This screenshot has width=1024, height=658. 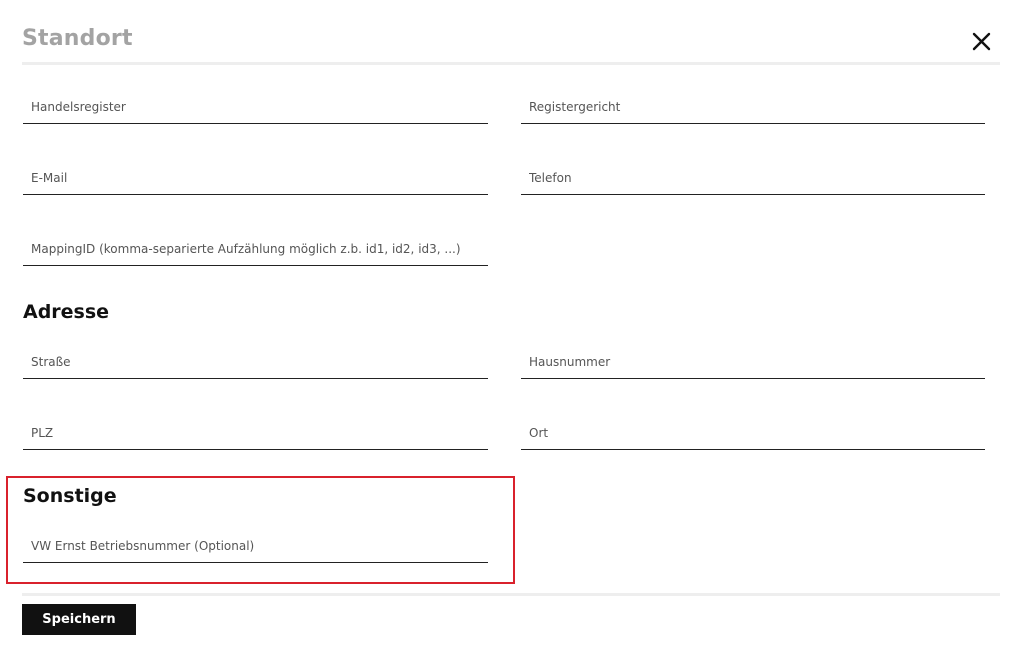 I want to click on ort-field, so click(x=753, y=433).